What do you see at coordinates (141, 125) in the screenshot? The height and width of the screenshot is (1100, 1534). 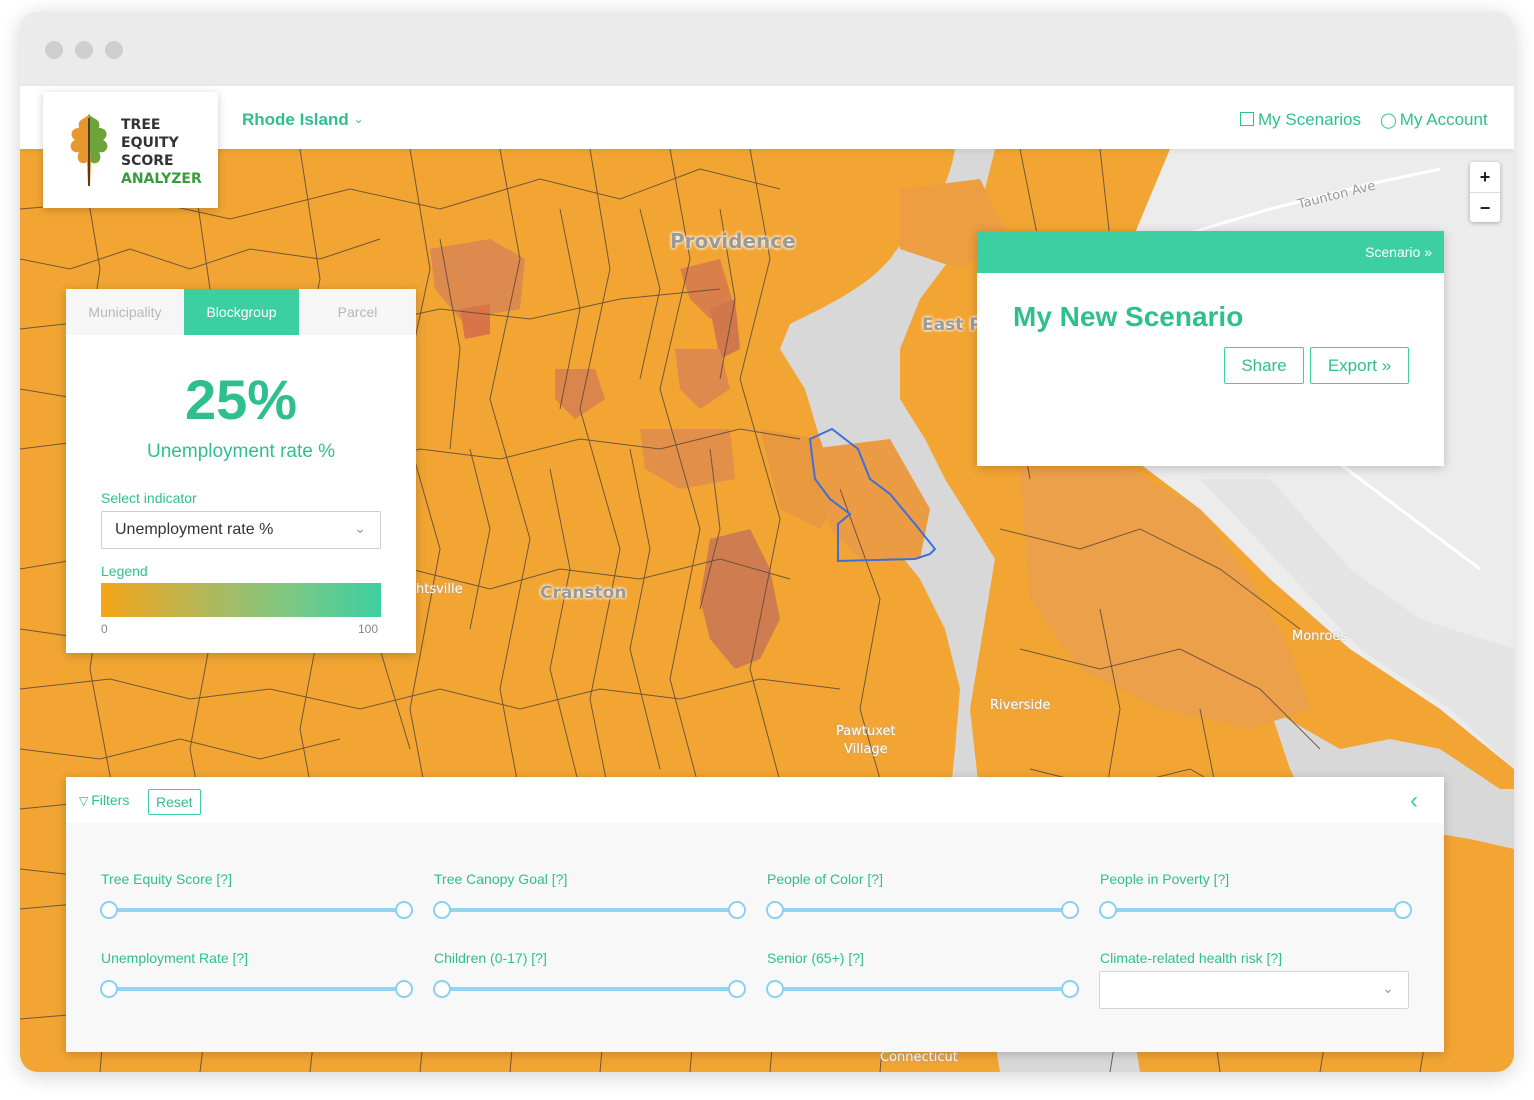 I see `logo-line: TREE` at bounding box center [141, 125].